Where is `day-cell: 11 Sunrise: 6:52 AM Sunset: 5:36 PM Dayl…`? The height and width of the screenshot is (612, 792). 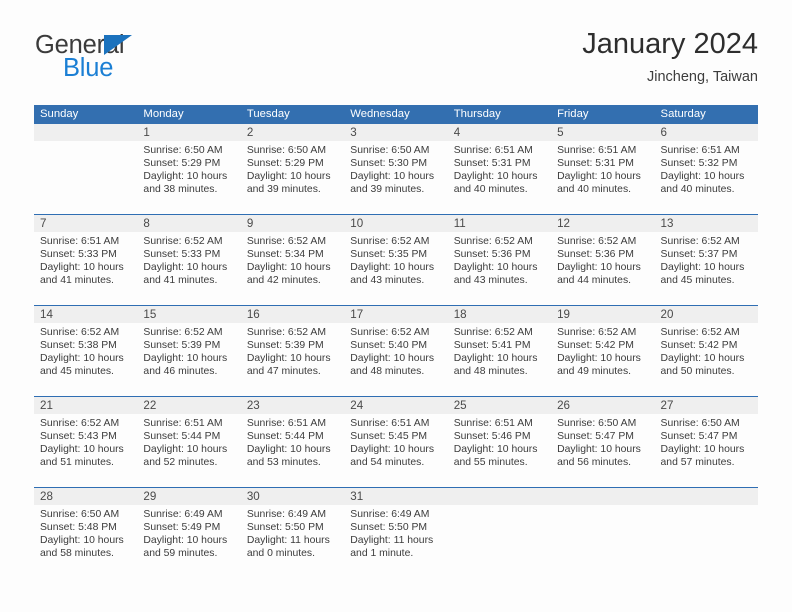
day-cell: 11 Sunrise: 6:52 AM Sunset: 5:36 PM Dayl… is located at coordinates (499, 260).